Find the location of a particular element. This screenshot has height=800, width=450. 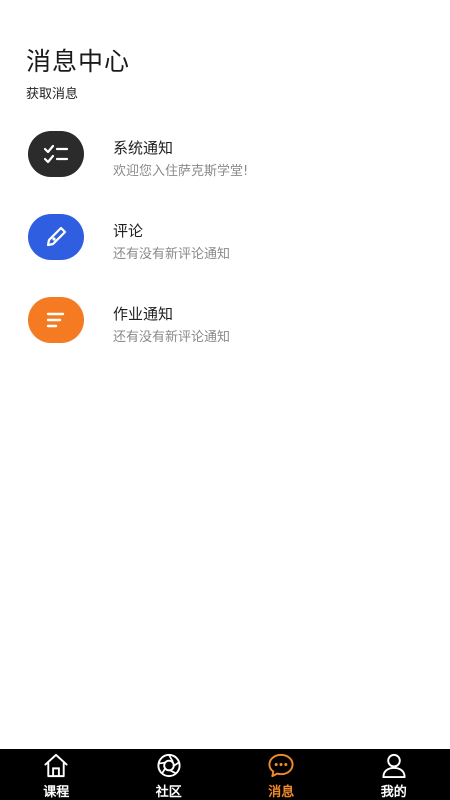

tab-messages: 消息 is located at coordinates (281, 774).